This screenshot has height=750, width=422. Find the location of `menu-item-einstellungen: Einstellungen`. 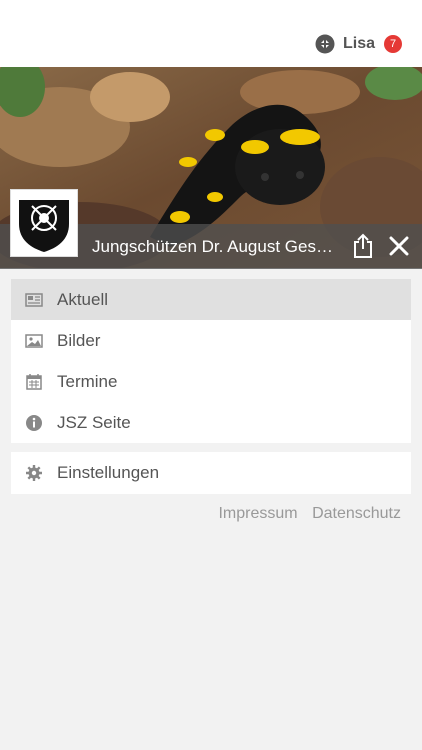

menu-item-einstellungen: Einstellungen is located at coordinates (211, 473).